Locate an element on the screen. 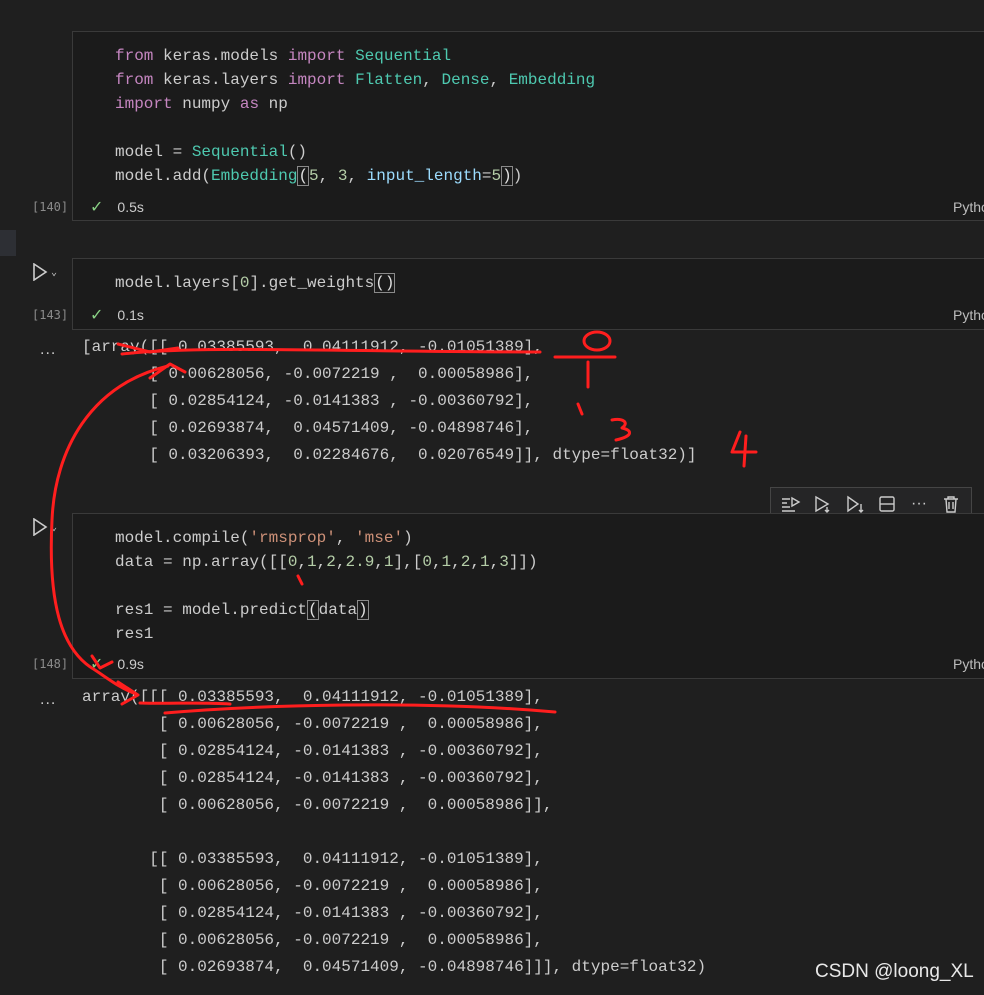 This screenshot has height=995, width=984. code-editor: model.layers[0].get_weights() is located at coordinates (255, 283).